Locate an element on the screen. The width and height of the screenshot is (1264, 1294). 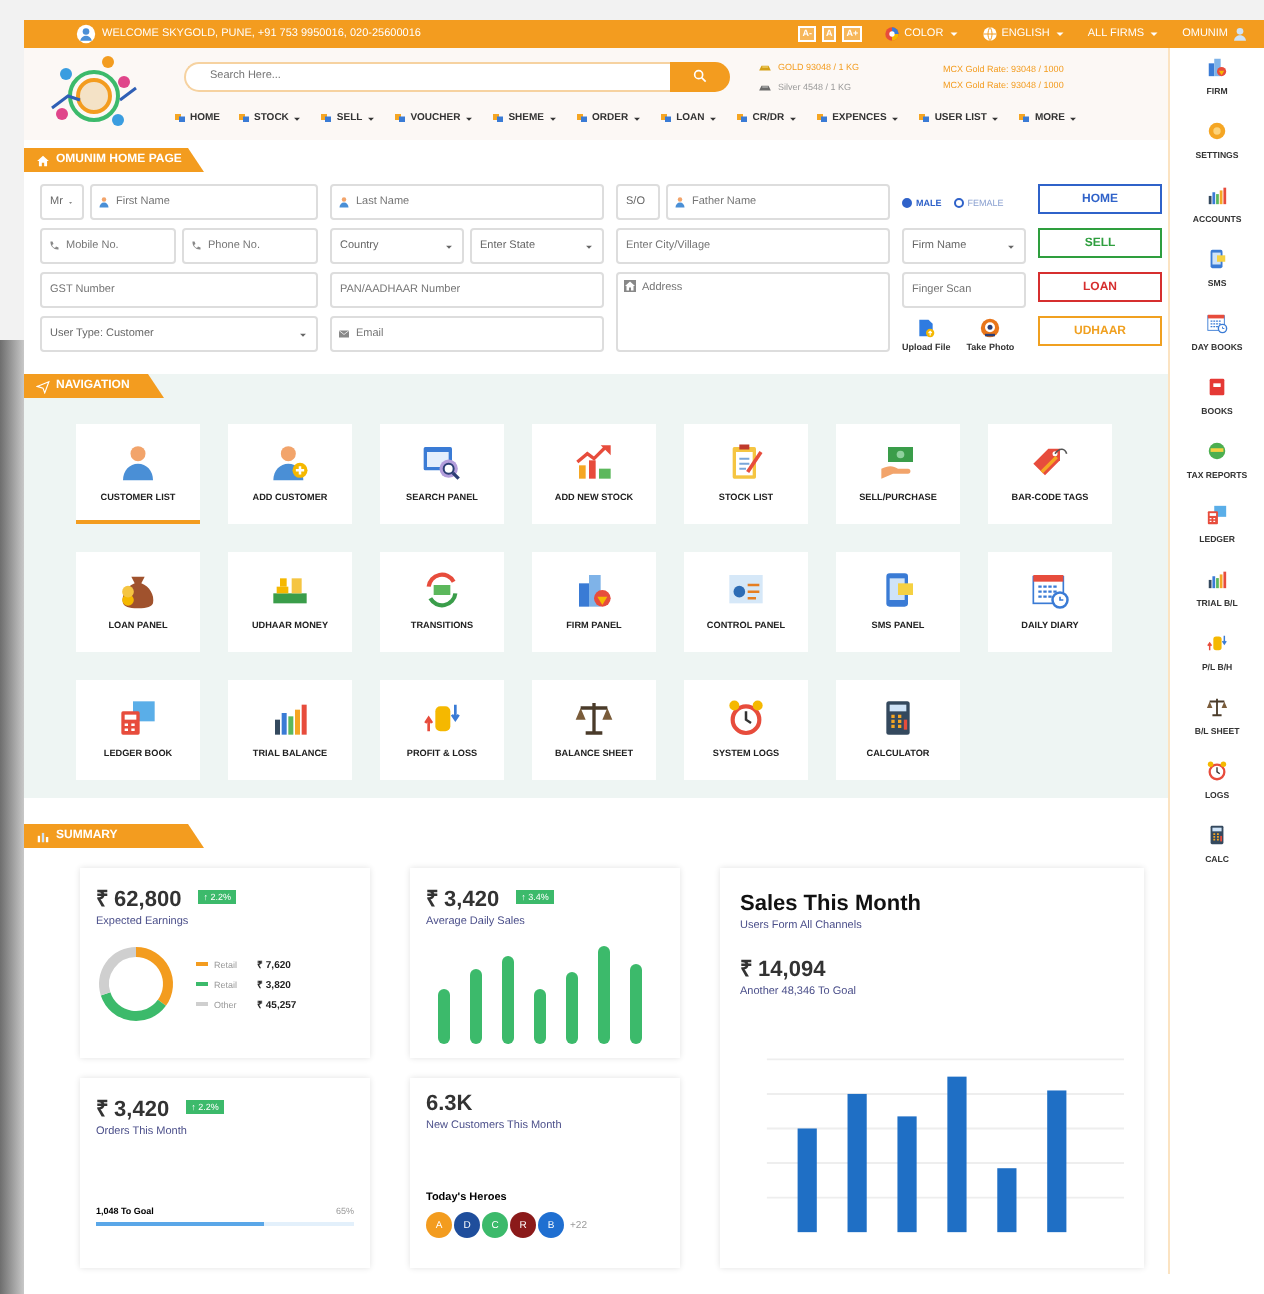
amount-text: 6.3K is located at coordinates (449, 1104).